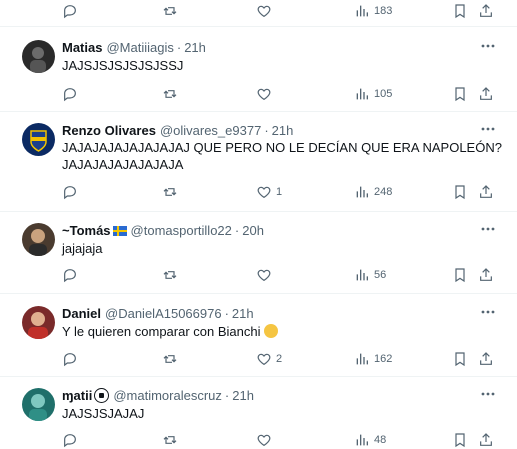 The image size is (517, 449). I want to click on like-button: 2, so click(269, 359).